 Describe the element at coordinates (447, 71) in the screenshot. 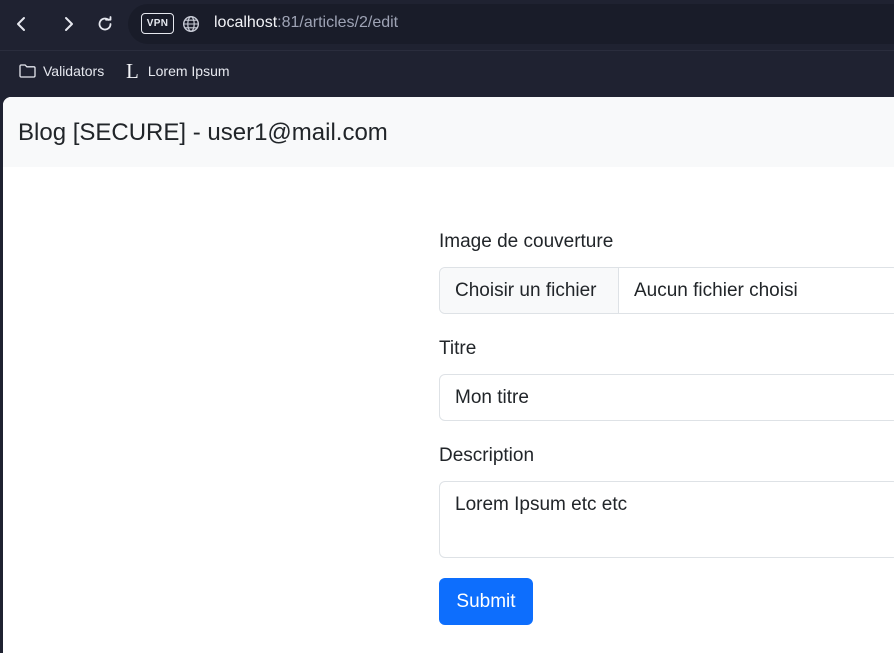

I see `bookmarks-bar: Validators L Lorem Ipsum` at that location.